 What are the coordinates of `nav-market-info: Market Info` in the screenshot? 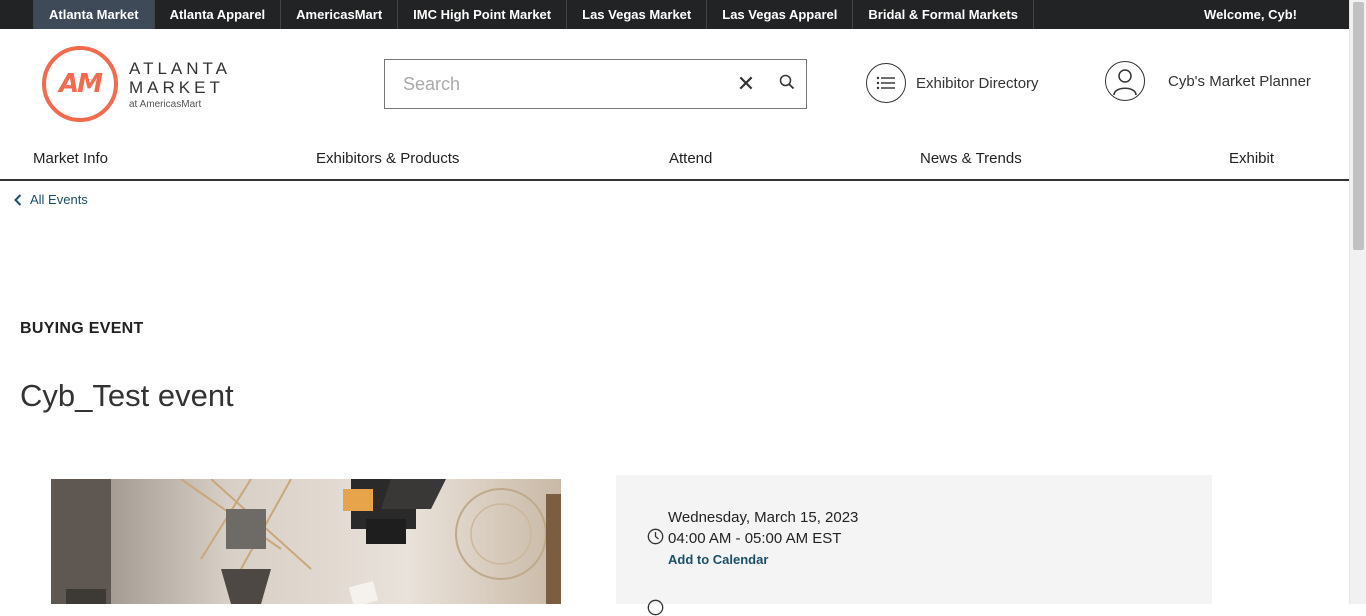 It's located at (70, 158).